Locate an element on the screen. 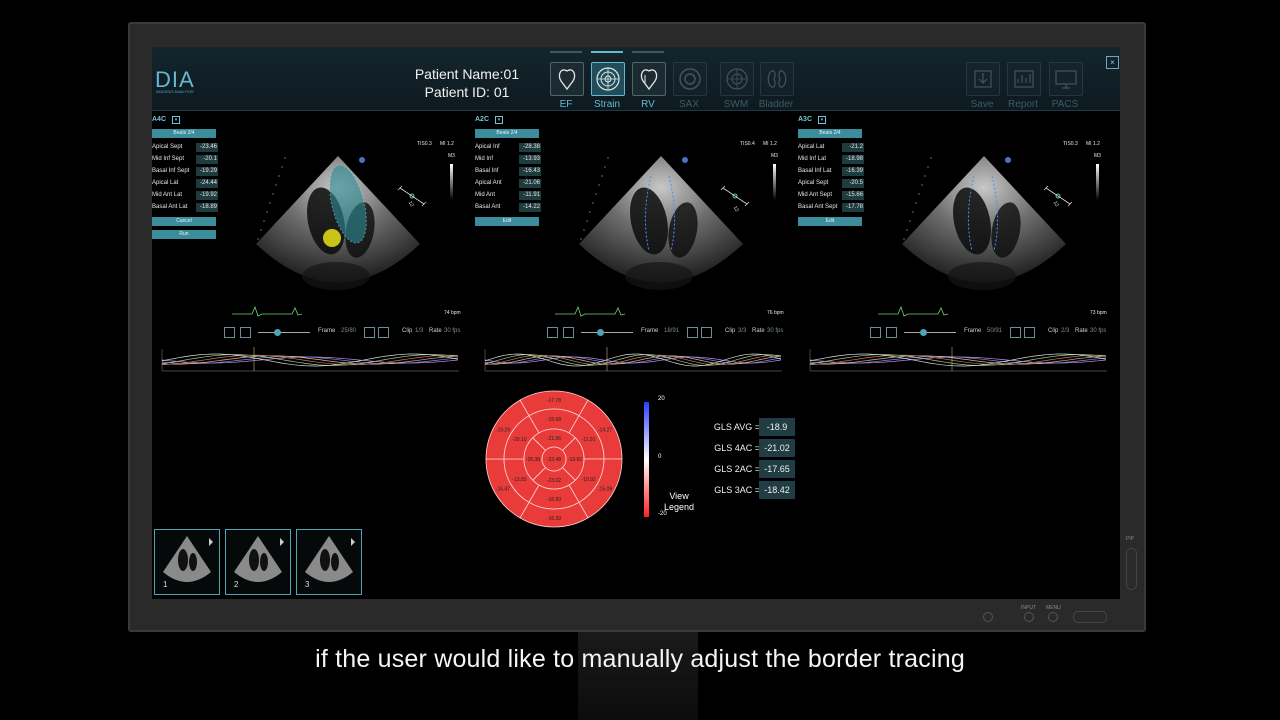  sax-icon is located at coordinates (690, 79).